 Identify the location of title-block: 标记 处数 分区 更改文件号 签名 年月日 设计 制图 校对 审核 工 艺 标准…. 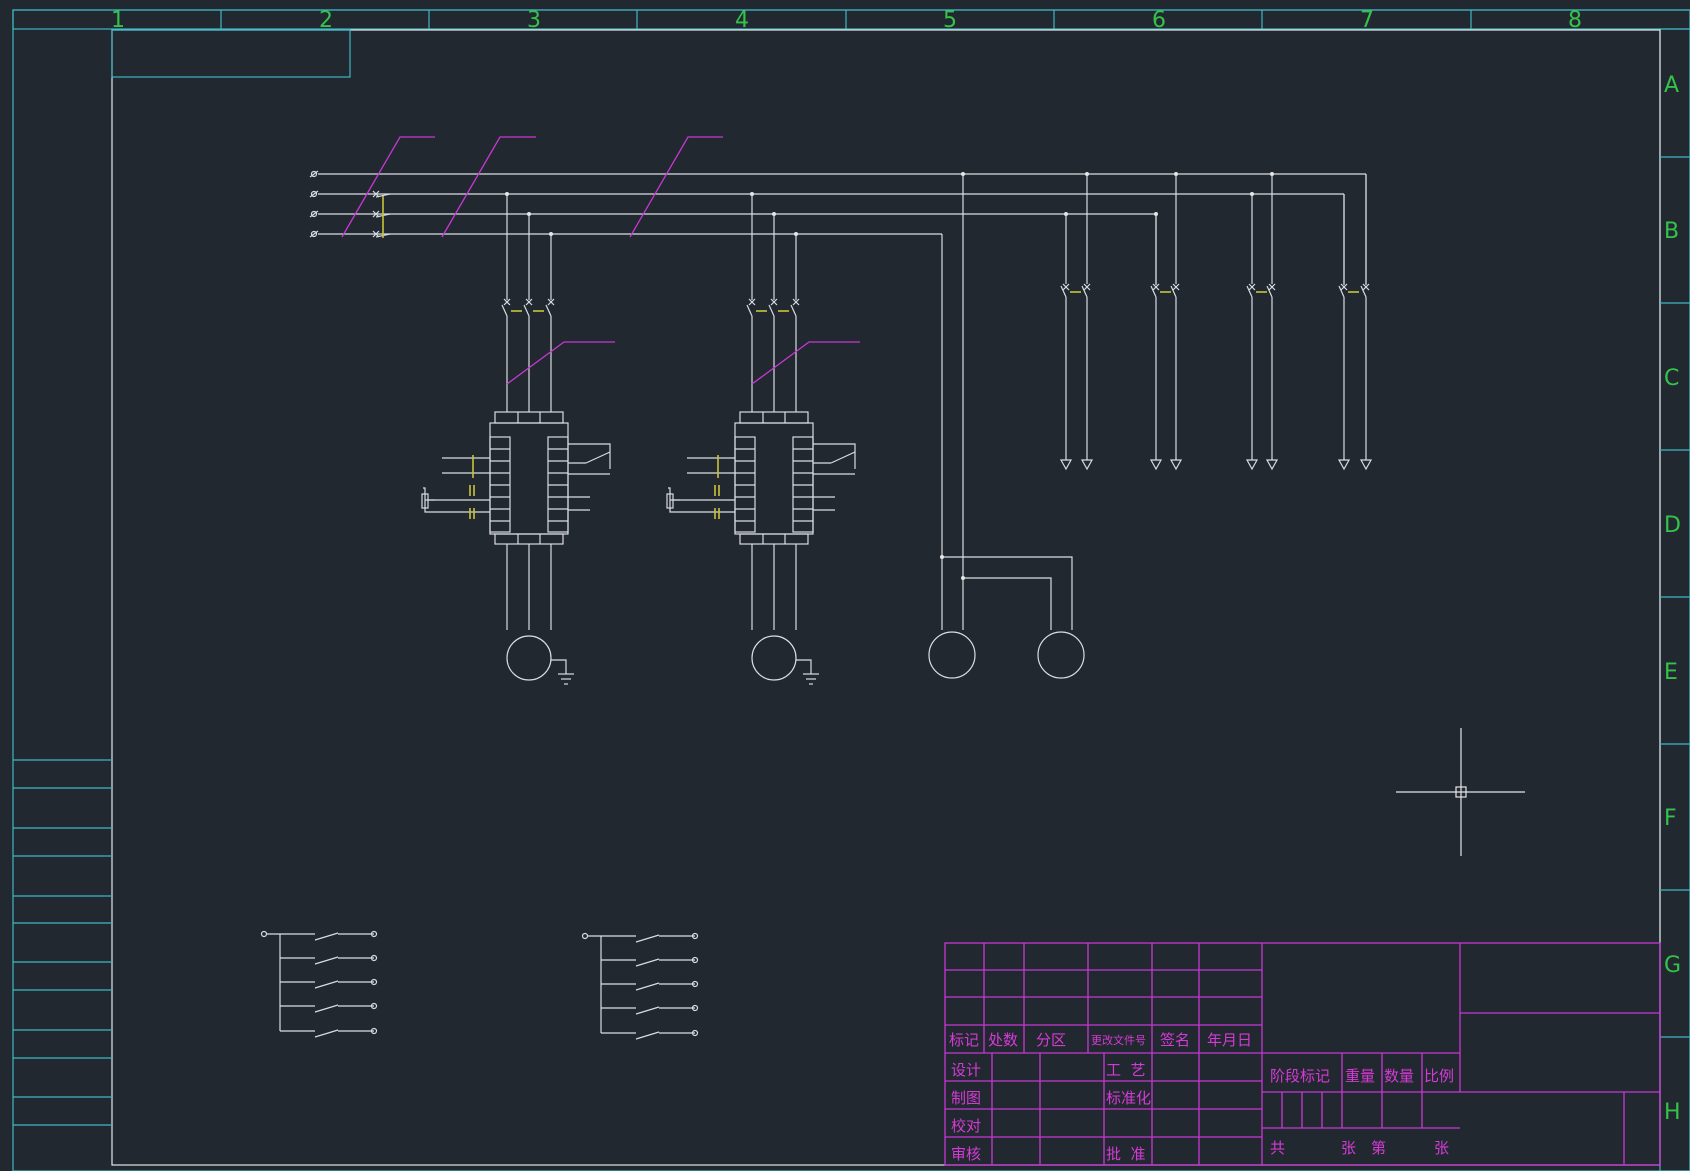
(1302, 1054).